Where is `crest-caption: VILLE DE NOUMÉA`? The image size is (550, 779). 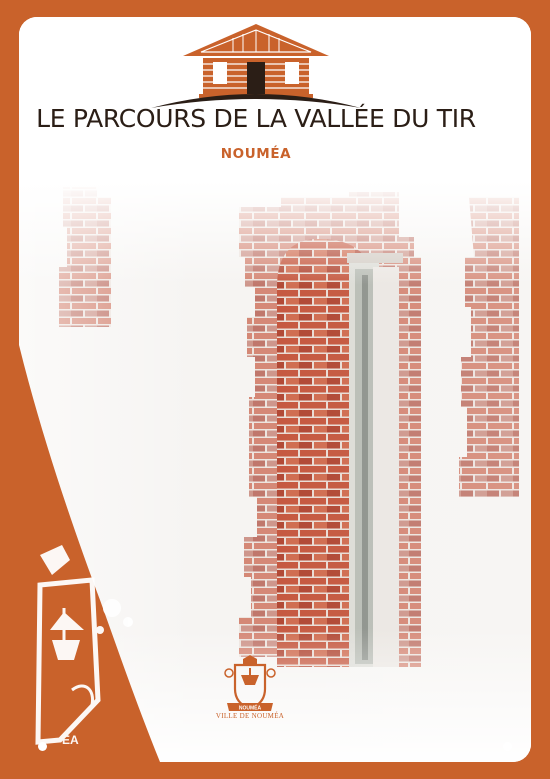
crest-caption: VILLE DE NOUMÉA is located at coordinates (250, 716).